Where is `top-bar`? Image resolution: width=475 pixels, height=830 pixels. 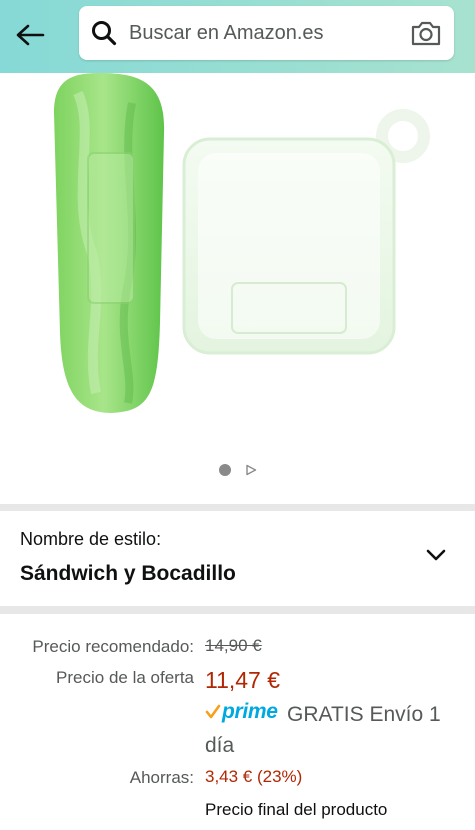
top-bar is located at coordinates (237, 36).